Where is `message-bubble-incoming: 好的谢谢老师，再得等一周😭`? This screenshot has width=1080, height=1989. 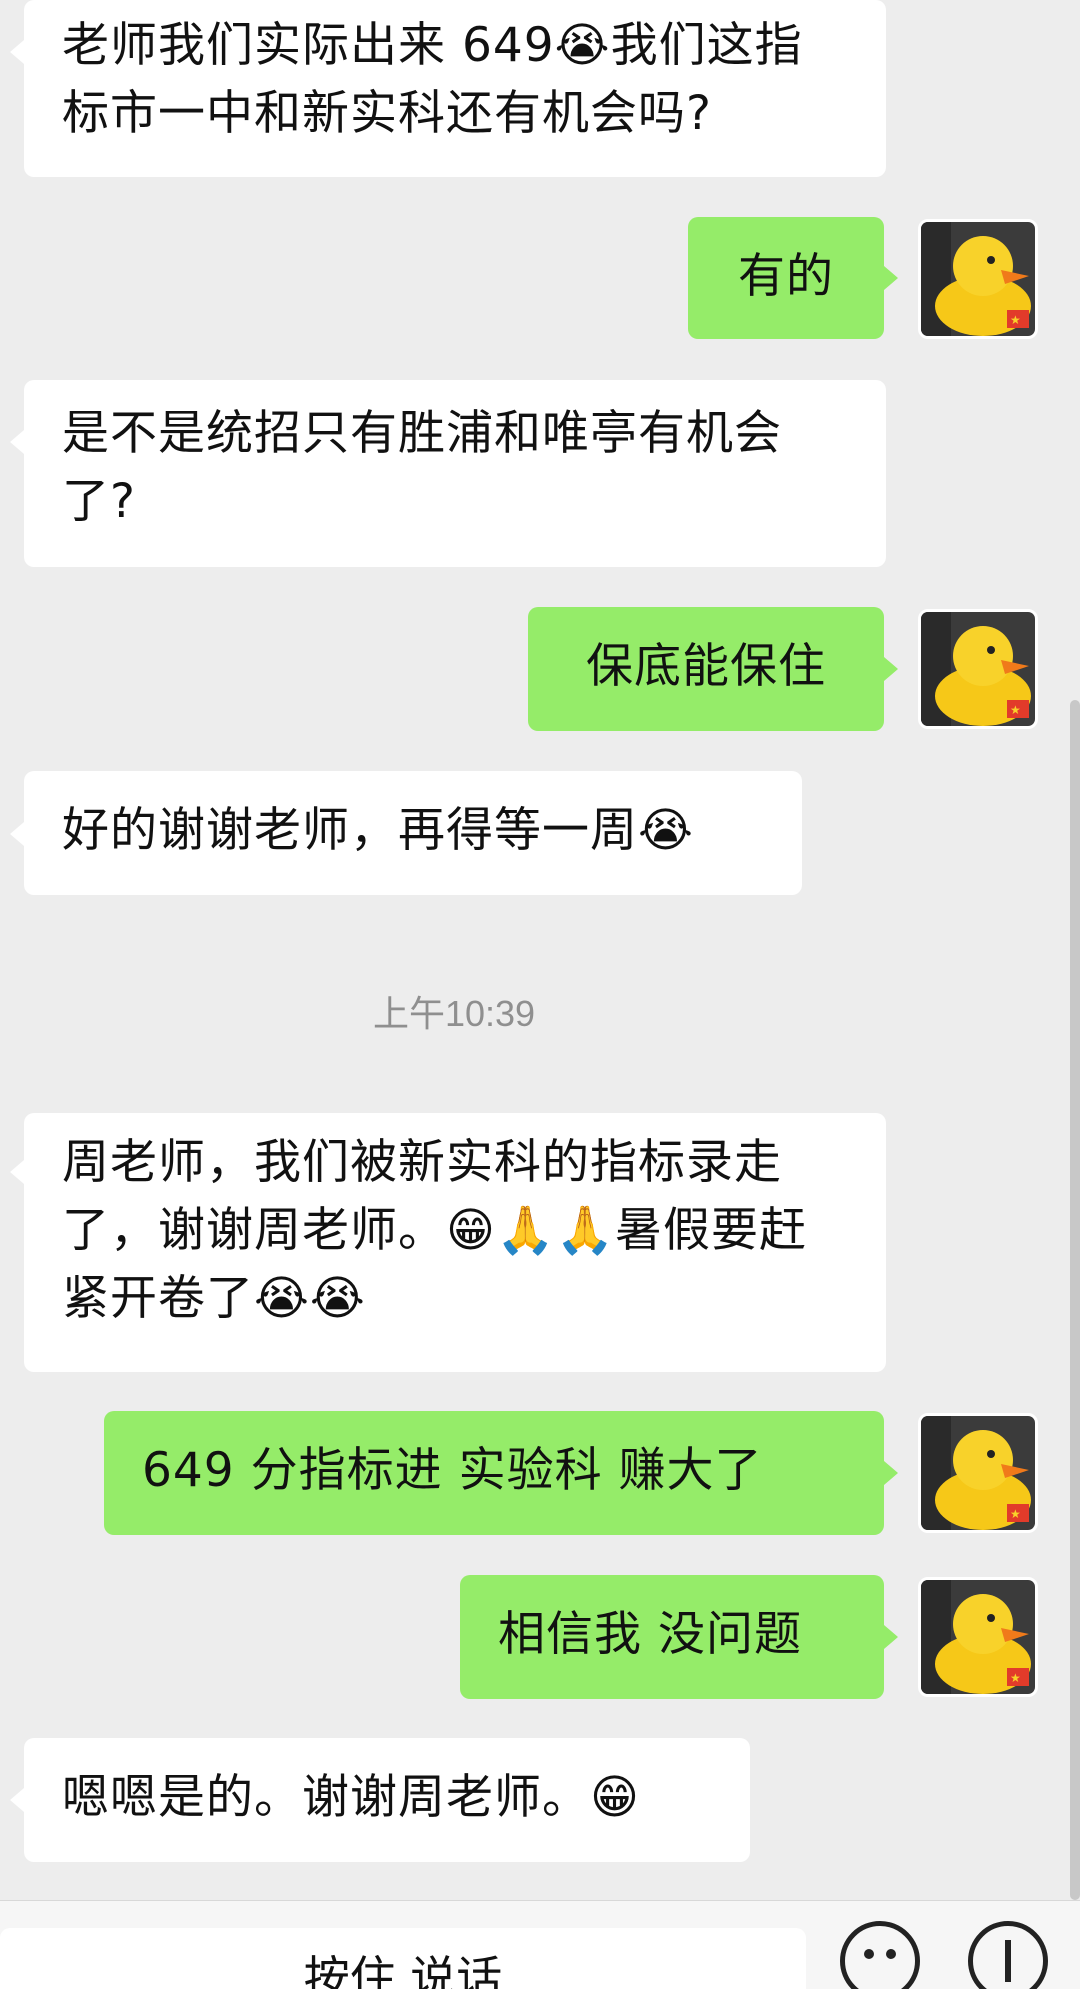
message-bubble-incoming: 好的谢谢老师，再得等一周😭 is located at coordinates (413, 833).